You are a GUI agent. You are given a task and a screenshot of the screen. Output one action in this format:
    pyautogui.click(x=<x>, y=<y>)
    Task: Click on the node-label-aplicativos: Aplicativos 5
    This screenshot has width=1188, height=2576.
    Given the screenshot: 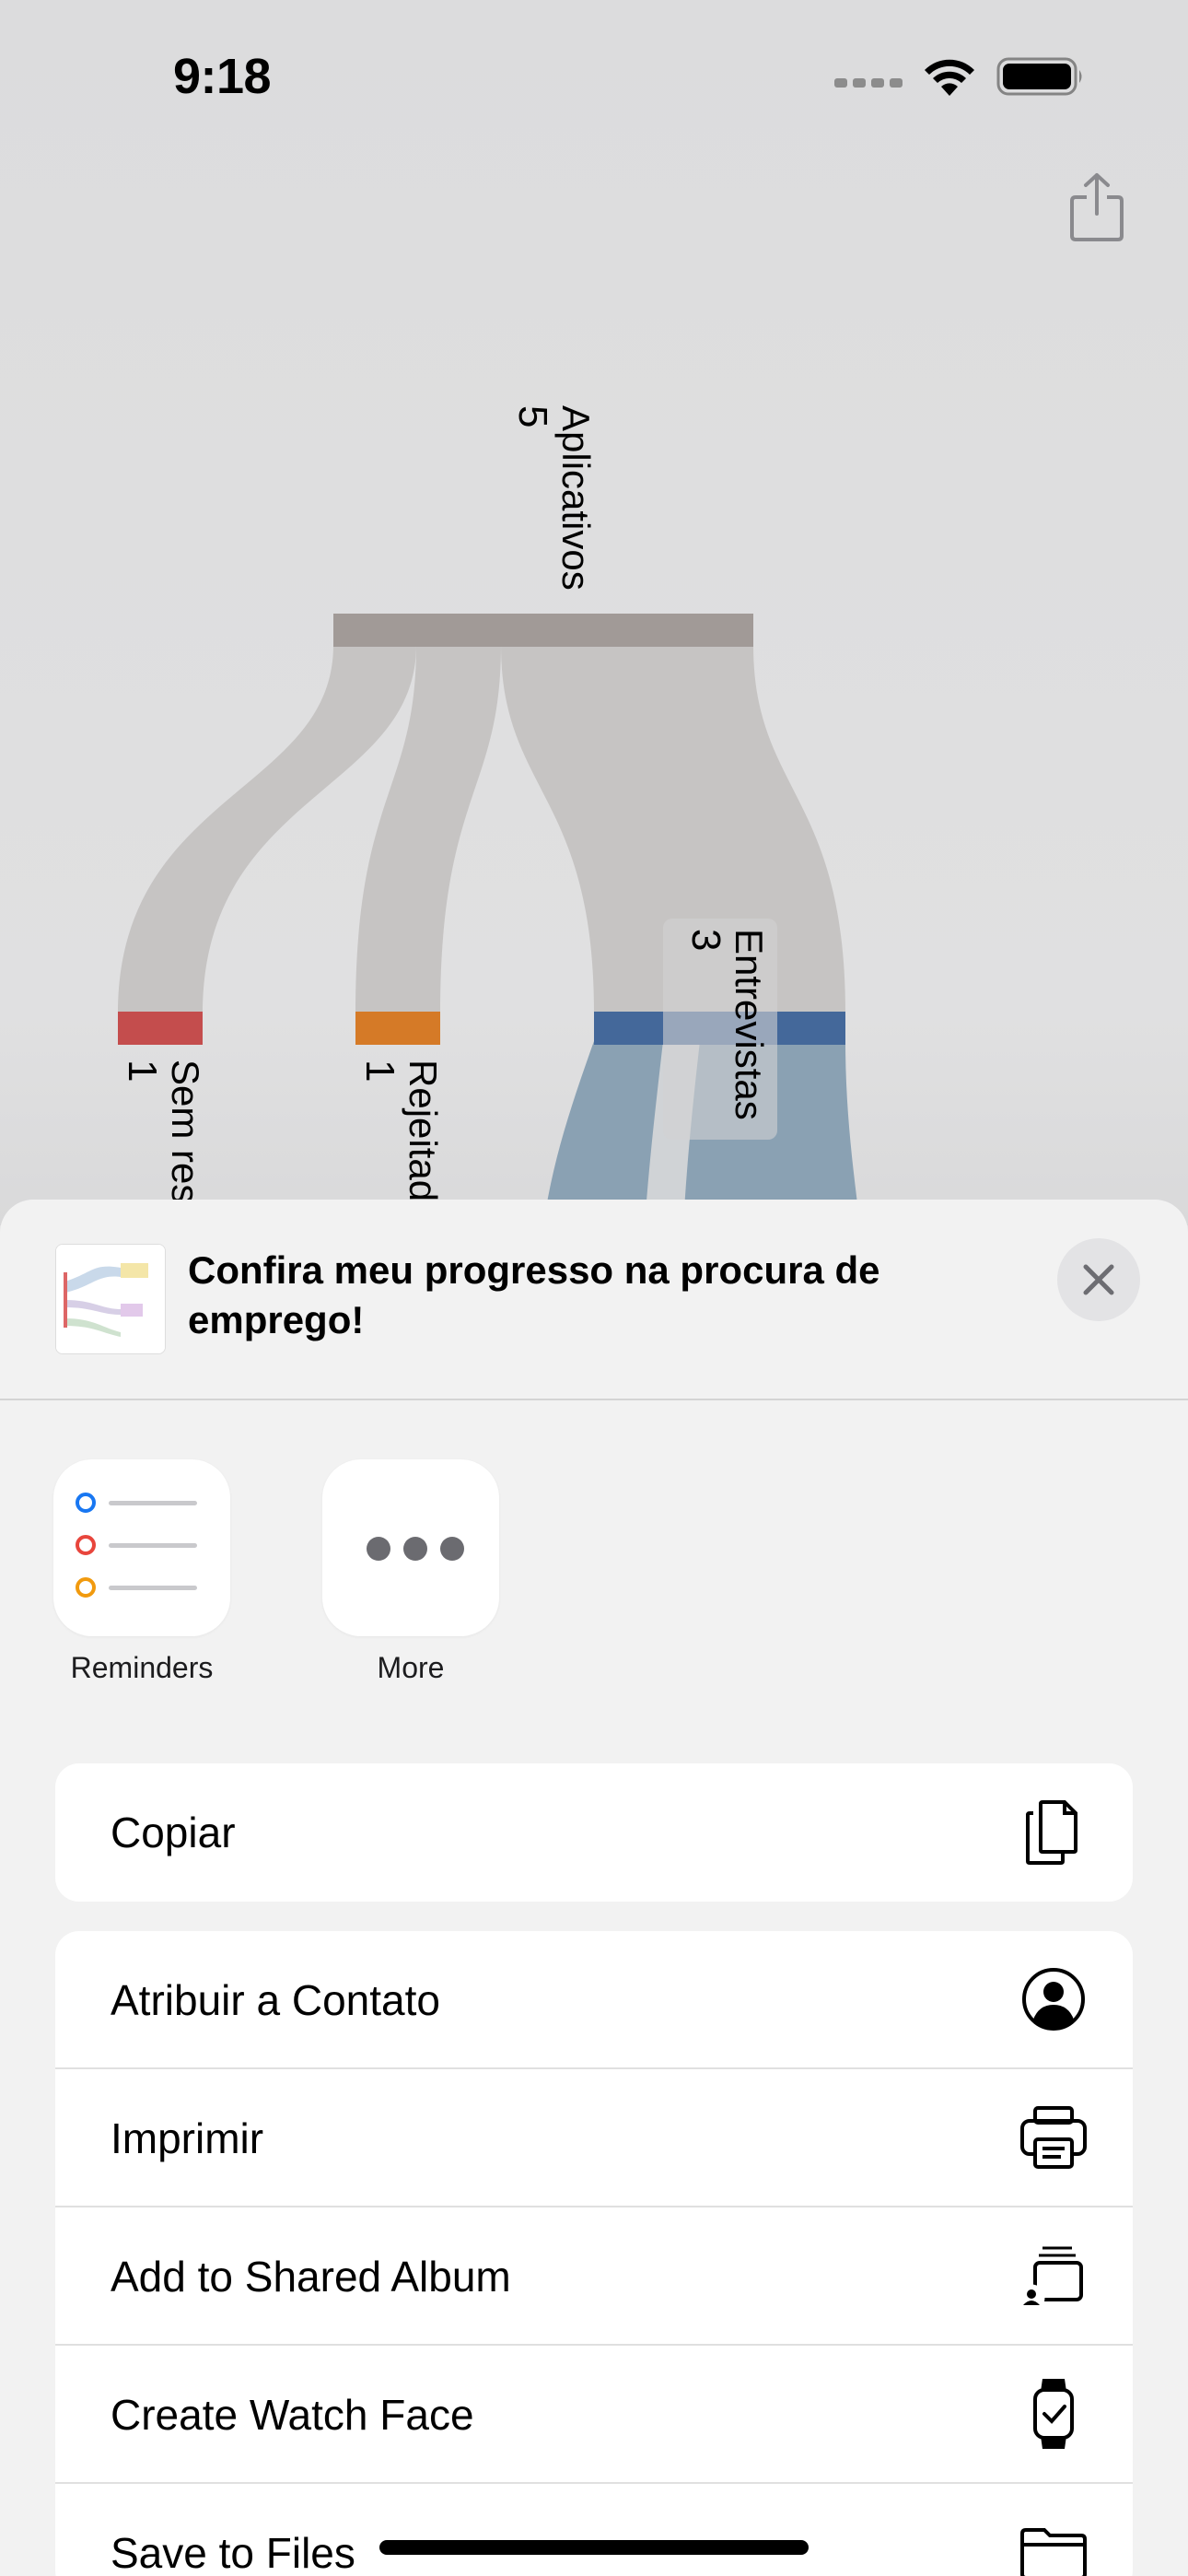 What is the action you would take?
    pyautogui.click(x=553, y=498)
    